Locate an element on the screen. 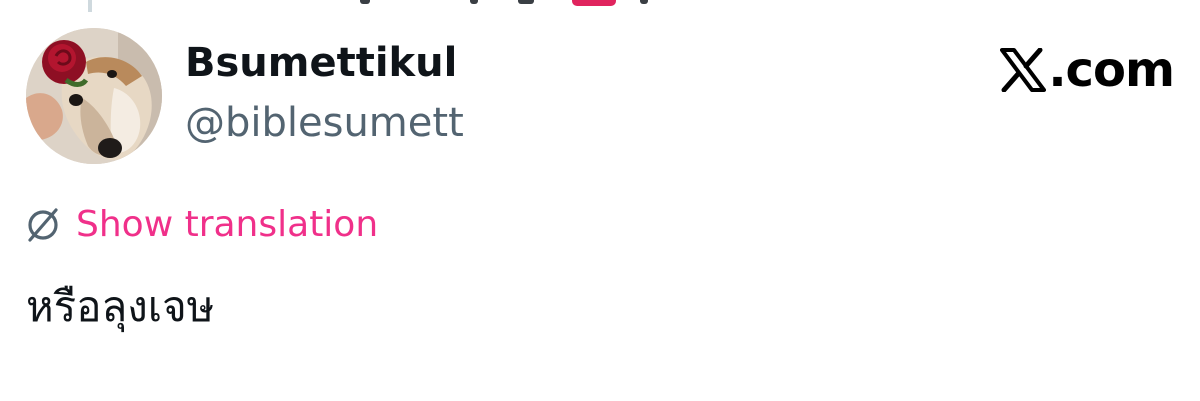  x-brand: .com is located at coordinates (1087, 70).